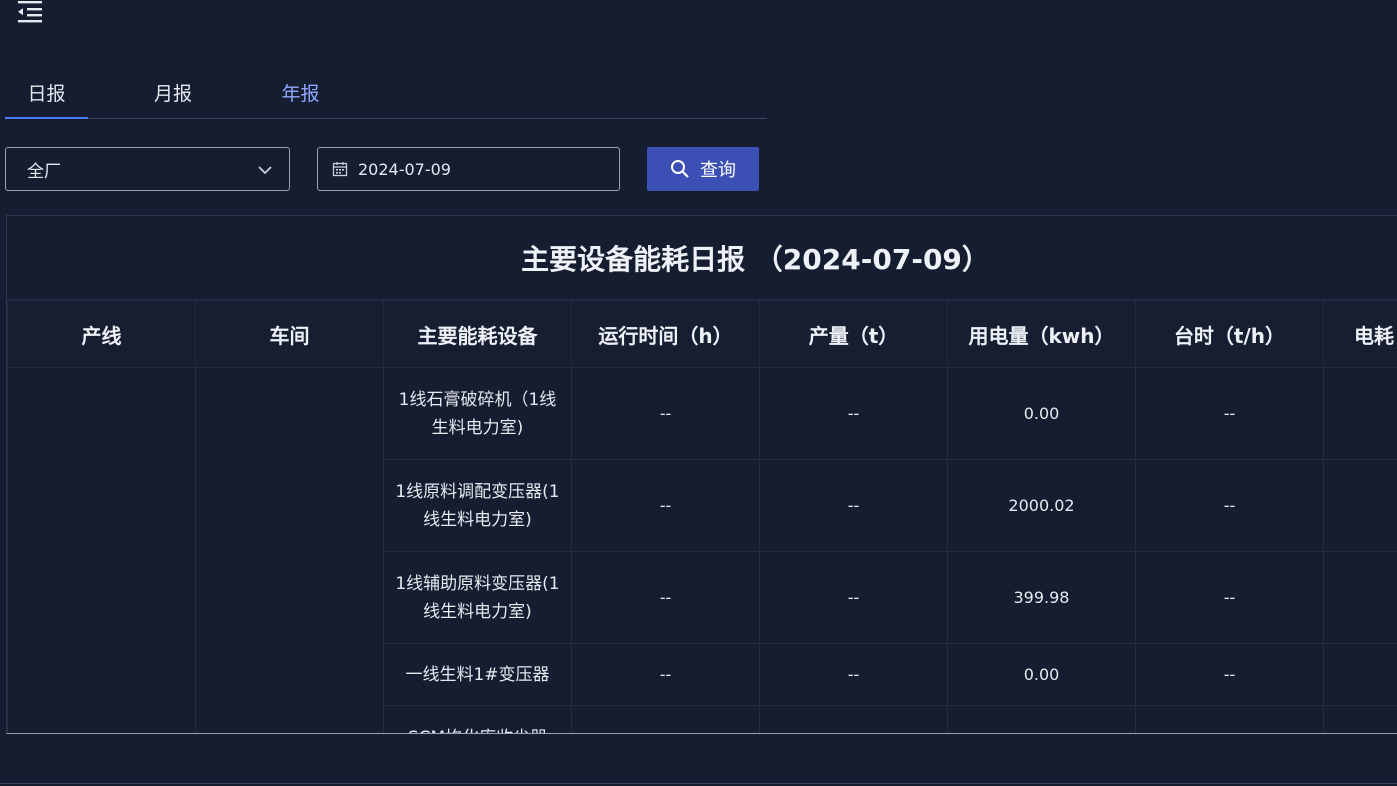 This screenshot has height=786, width=1397. Describe the element at coordinates (1041, 719) in the screenshot. I see `power-cell` at that location.